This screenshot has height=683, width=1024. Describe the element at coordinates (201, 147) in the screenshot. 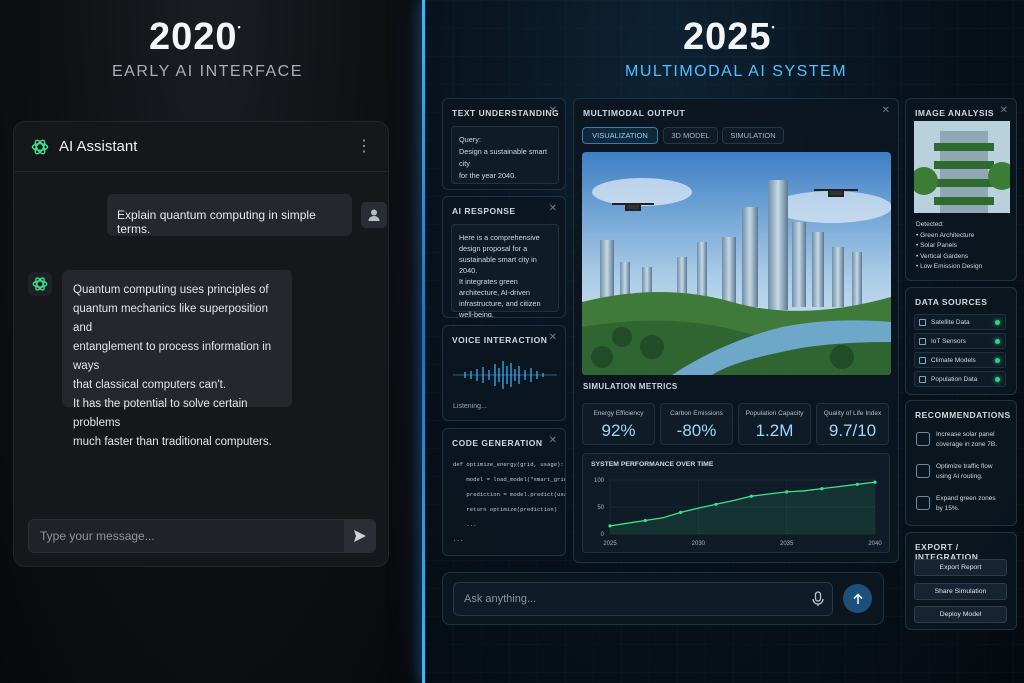

I see `chat-header: AI Assistant ⋮` at that location.